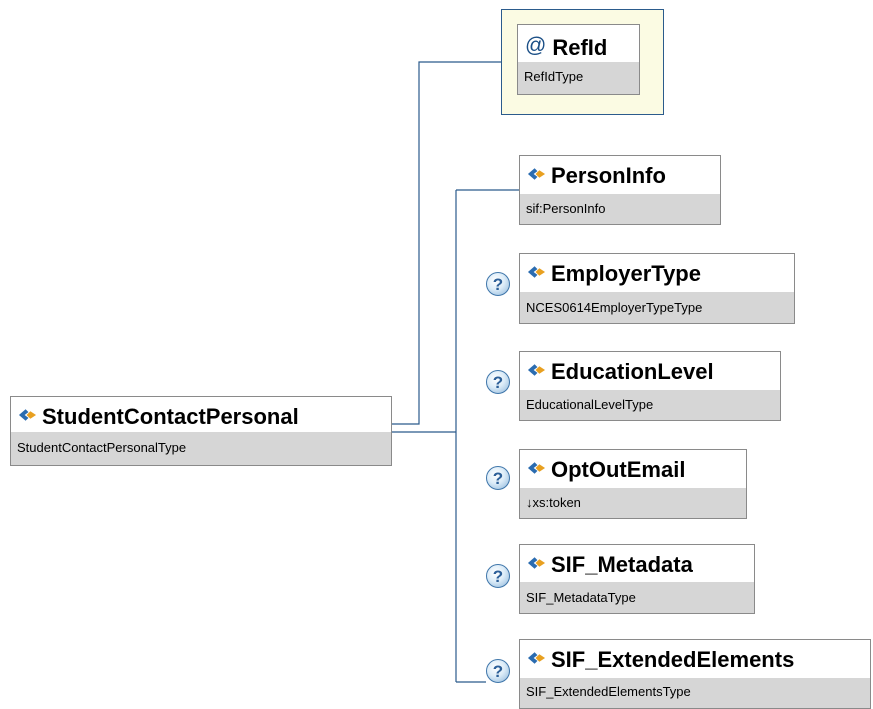 The height and width of the screenshot is (709, 873). Describe the element at coordinates (695, 693) in the screenshot. I see `element-type: SIF_ExtendedElementsType` at that location.